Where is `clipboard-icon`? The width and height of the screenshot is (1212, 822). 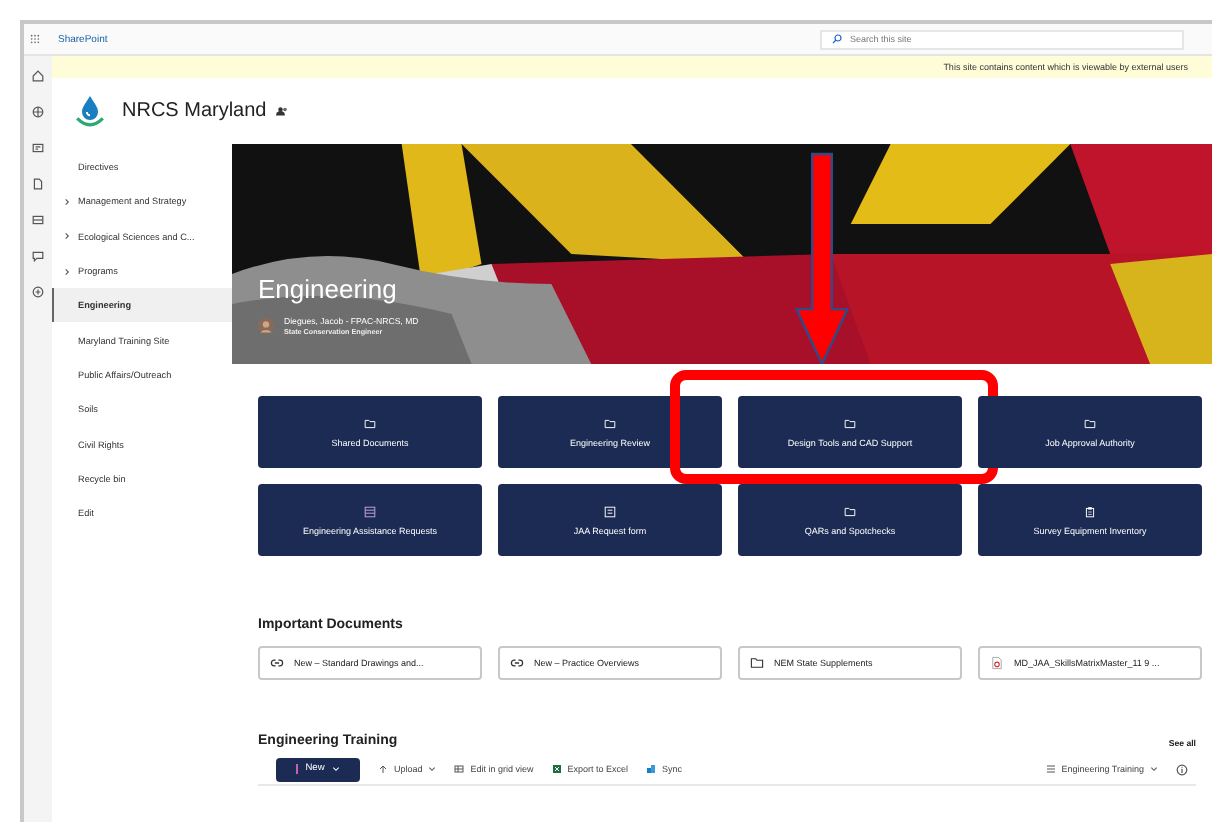
clipboard-icon is located at coordinates (1090, 511).